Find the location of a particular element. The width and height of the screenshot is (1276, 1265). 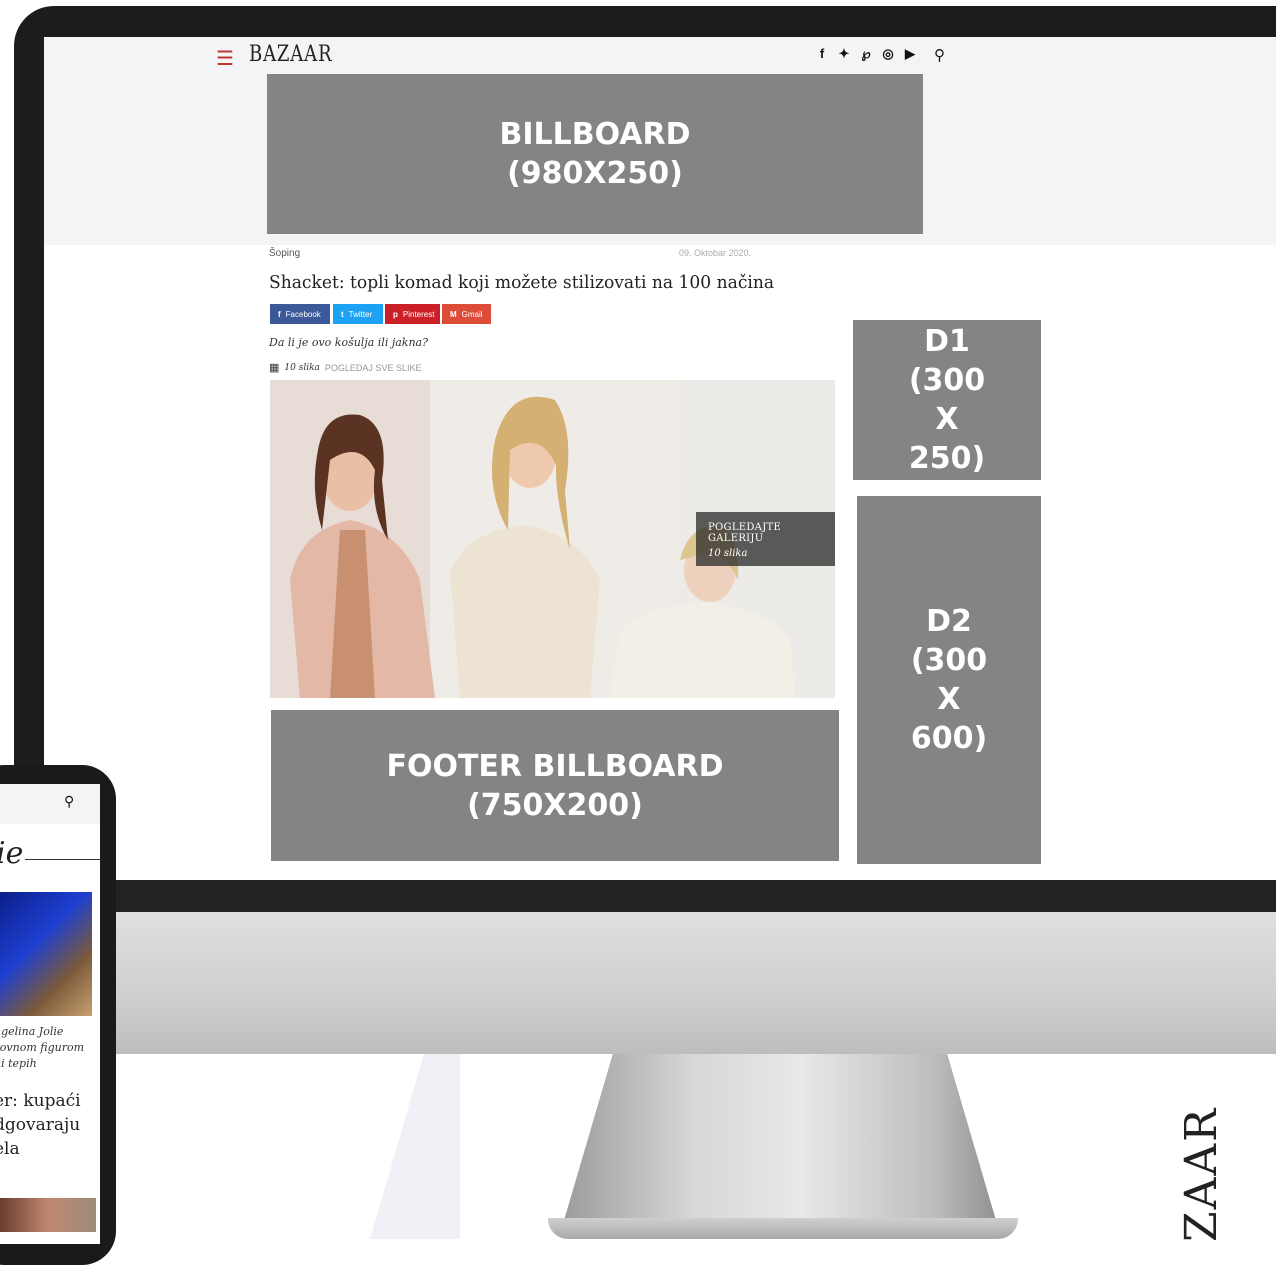

pinterest-icon: ℘ is located at coordinates (866, 54).